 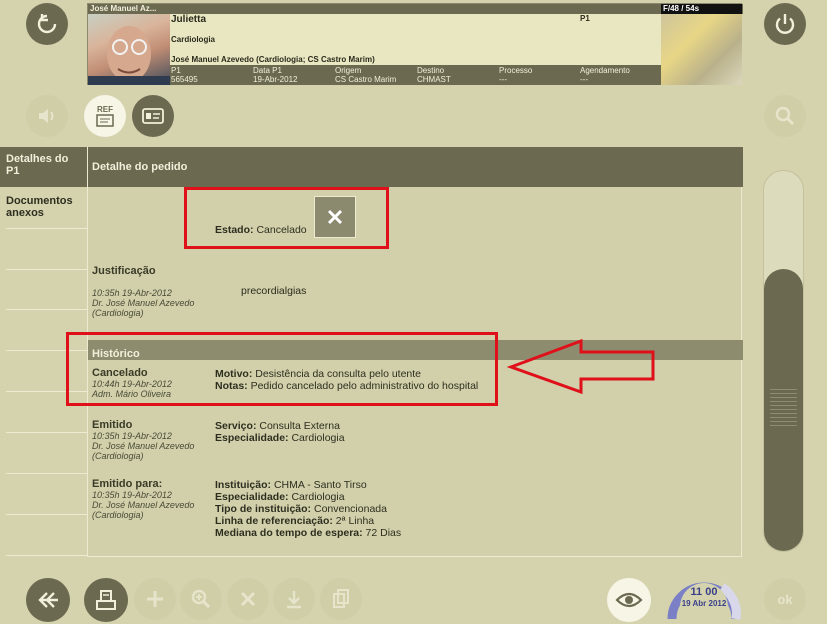 What do you see at coordinates (701, 44) in the screenshot?
I see `episode-thumbnail: F/48 / 54s` at bounding box center [701, 44].